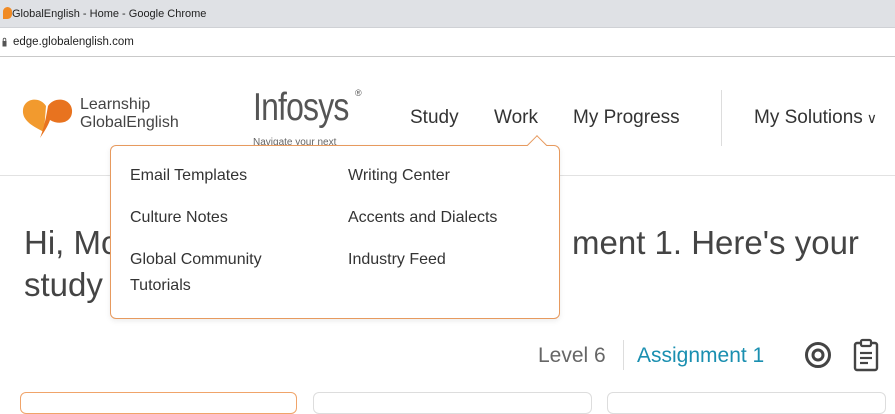 Image resolution: width=895 pixels, height=414 pixels. I want to click on greeting-left: Hi, Mo study, so click(71, 264).